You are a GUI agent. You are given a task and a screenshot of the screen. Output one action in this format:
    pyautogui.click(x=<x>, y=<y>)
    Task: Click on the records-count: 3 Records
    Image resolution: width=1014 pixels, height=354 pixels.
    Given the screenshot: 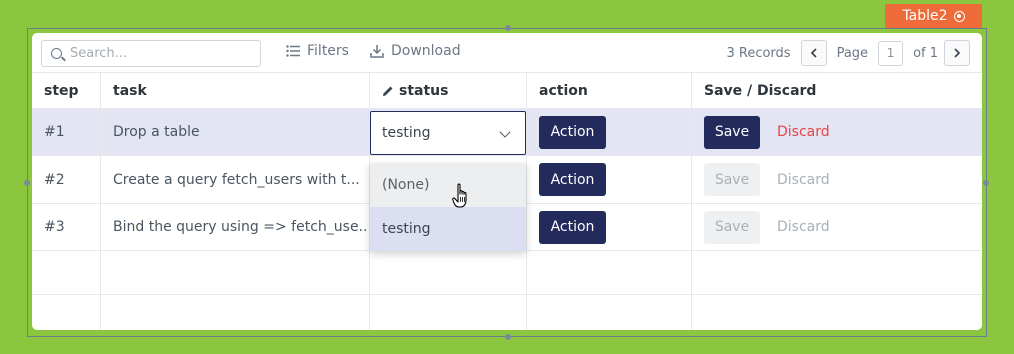 What is the action you would take?
    pyautogui.click(x=758, y=53)
    